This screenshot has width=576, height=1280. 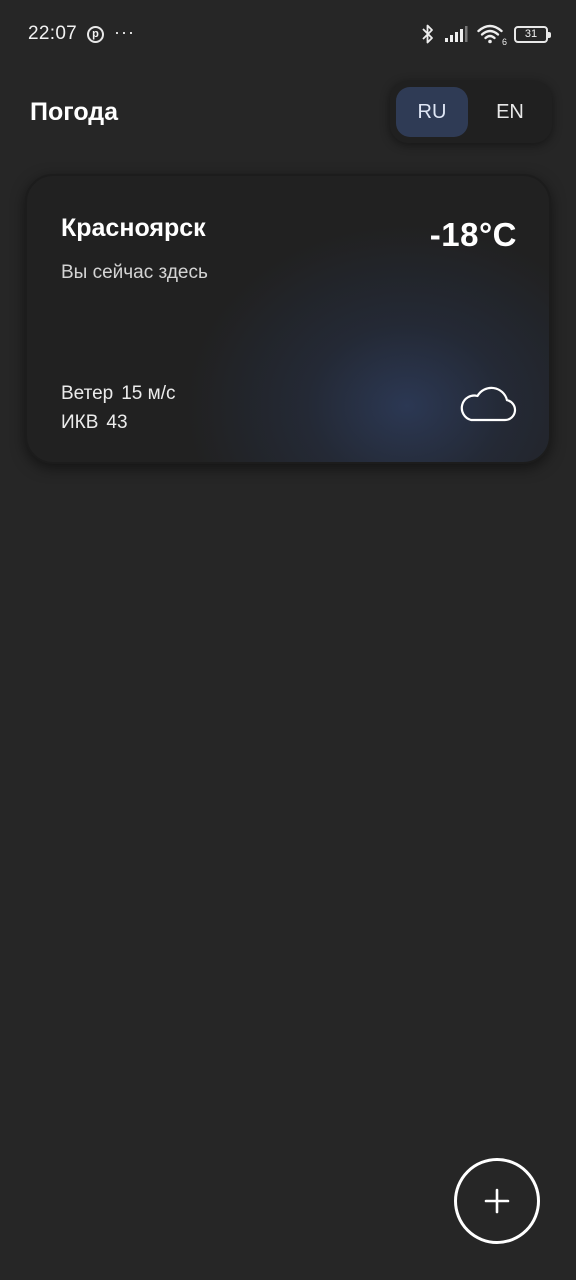 I want to click on page-title: Погода, so click(x=74, y=111).